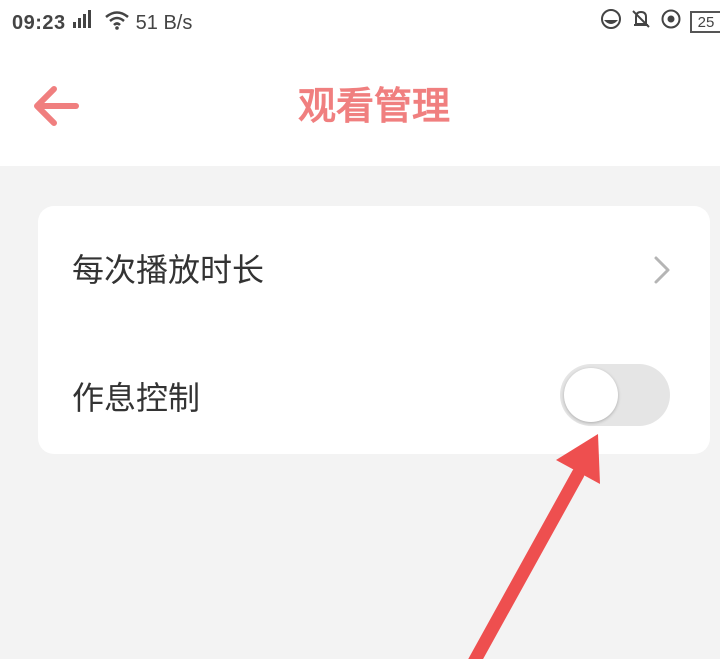 This screenshot has width=720, height=659. Describe the element at coordinates (671, 22) in the screenshot. I see `alarm-icon` at that location.